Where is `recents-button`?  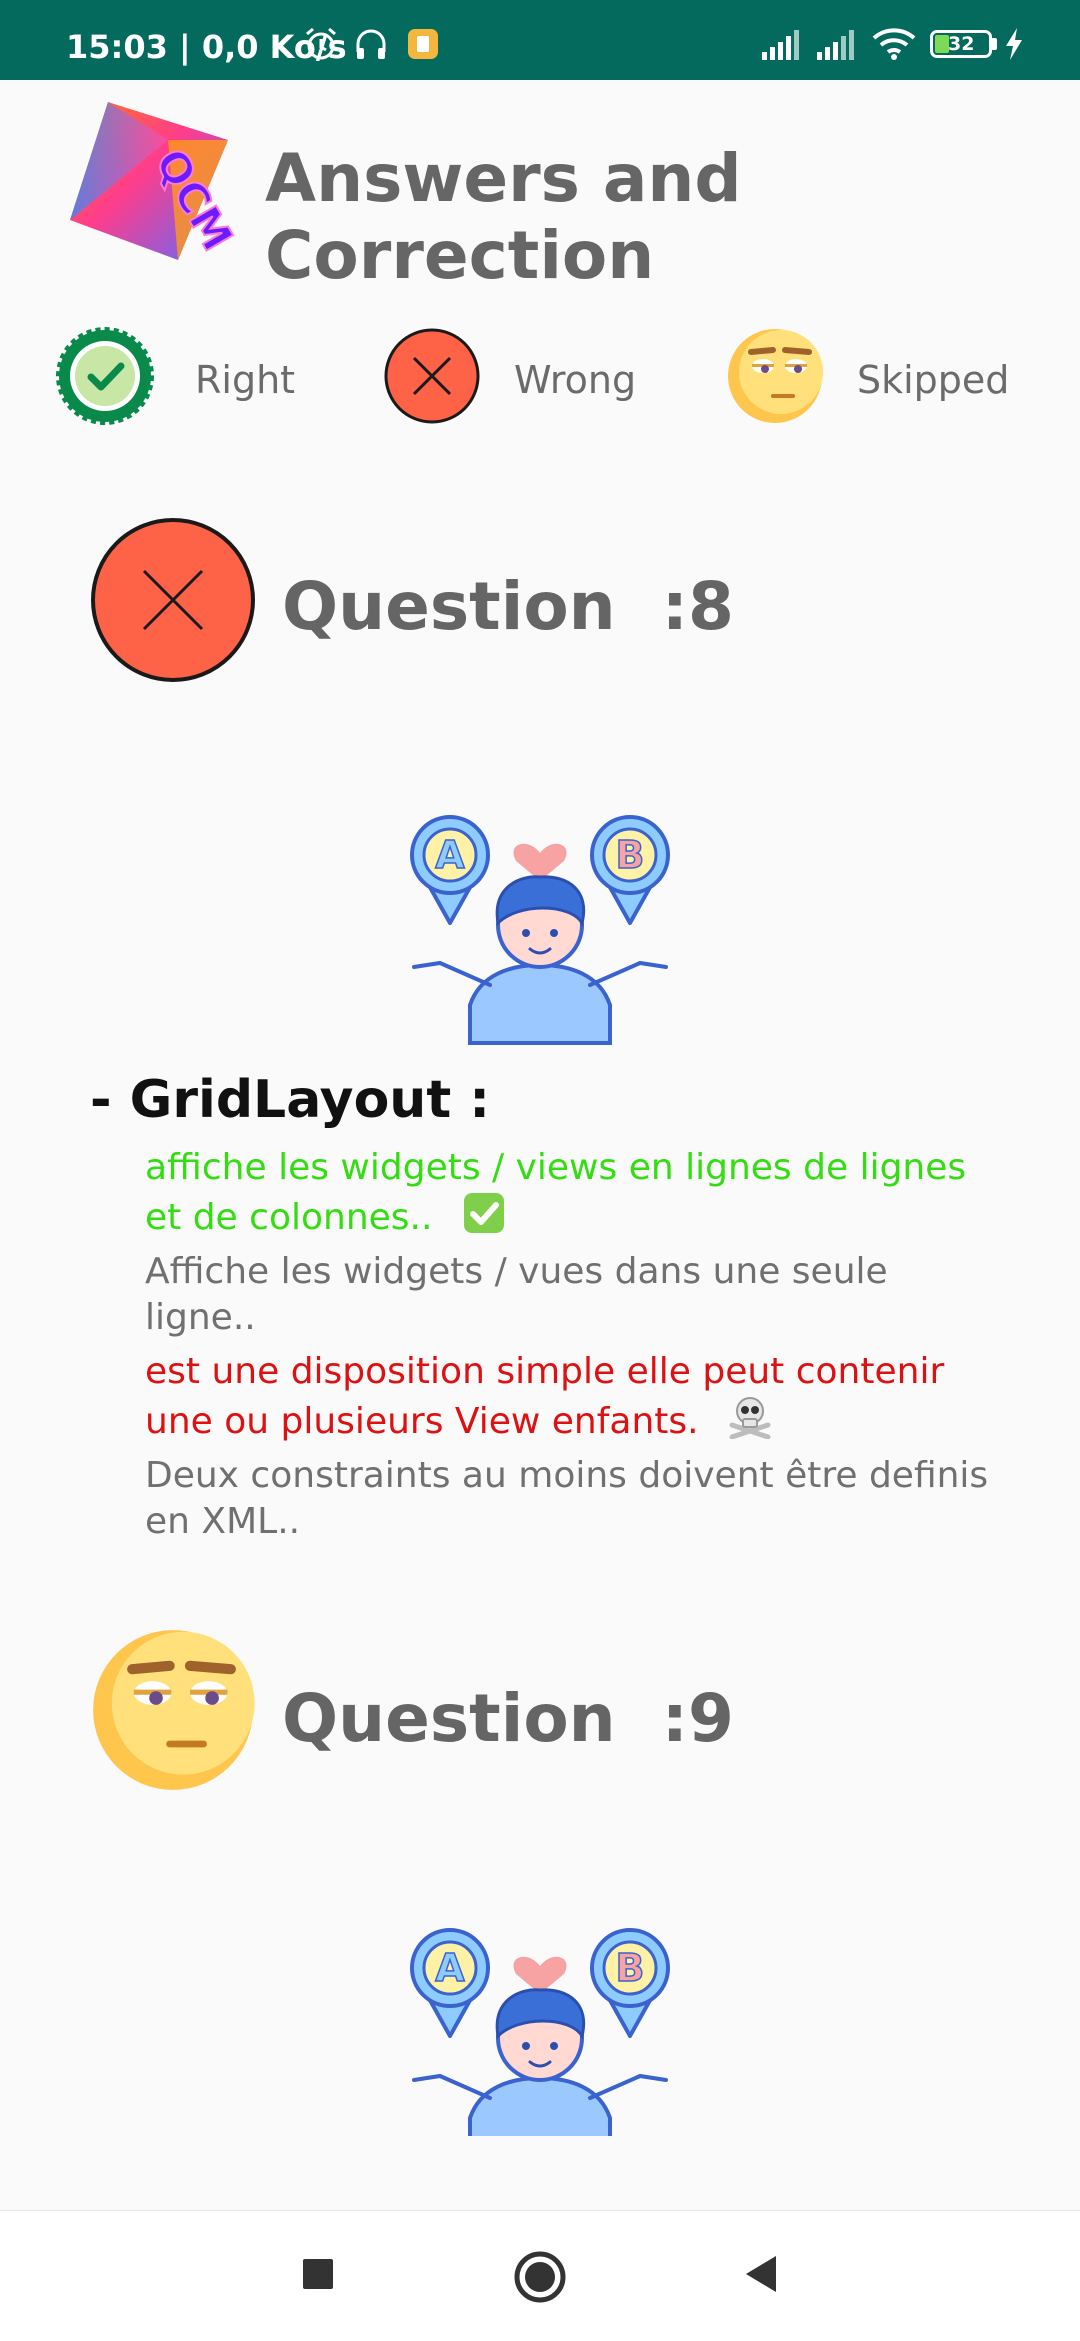 recents-button is located at coordinates (318, 2274).